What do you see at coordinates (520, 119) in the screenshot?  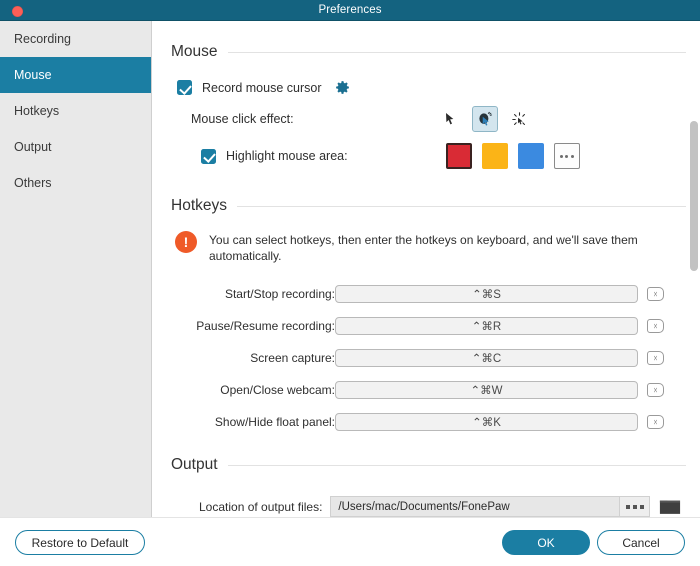 I see `click-burst-icon` at bounding box center [520, 119].